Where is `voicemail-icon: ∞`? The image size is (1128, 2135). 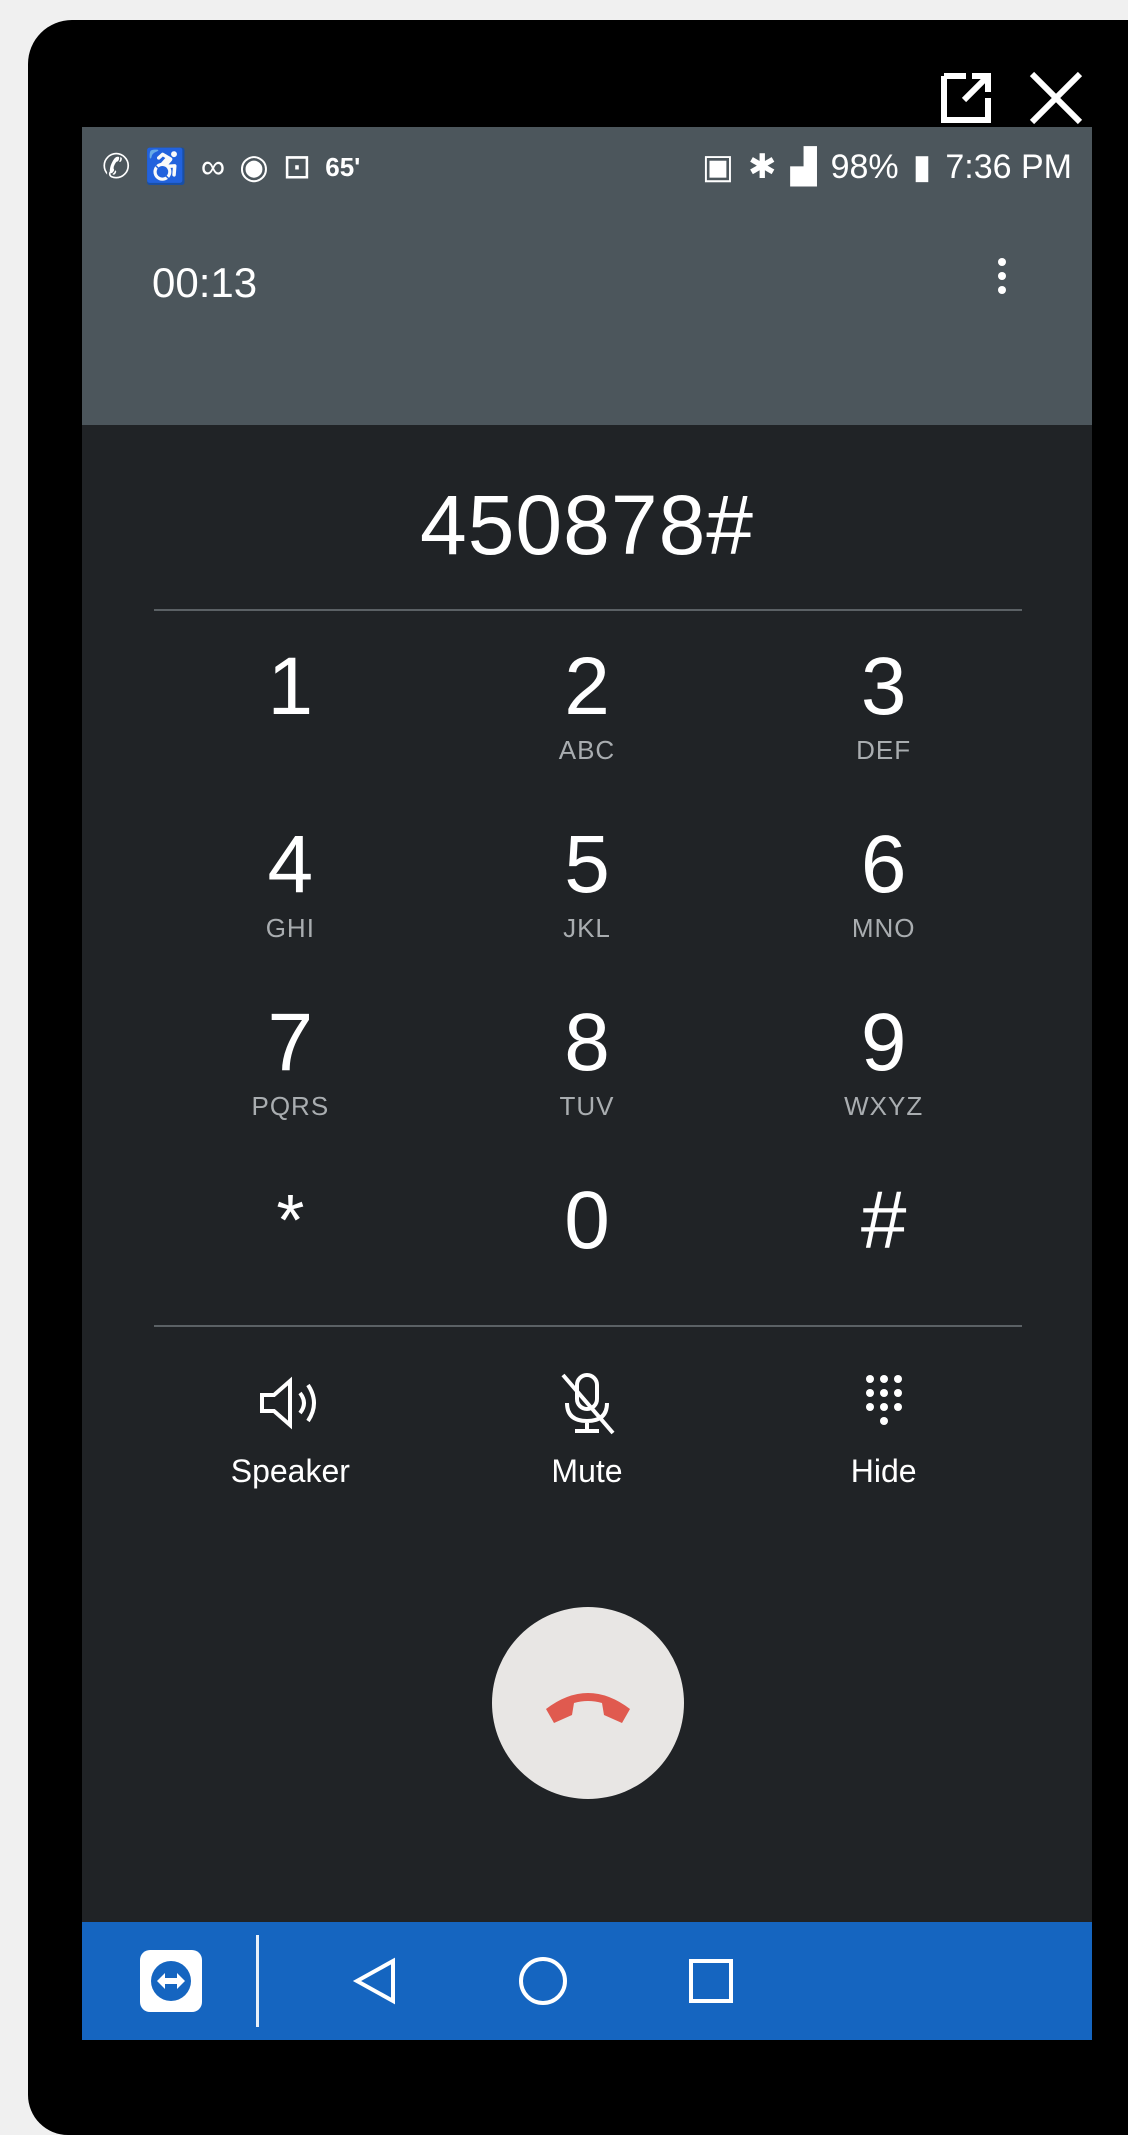 voicemail-icon: ∞ is located at coordinates (213, 166).